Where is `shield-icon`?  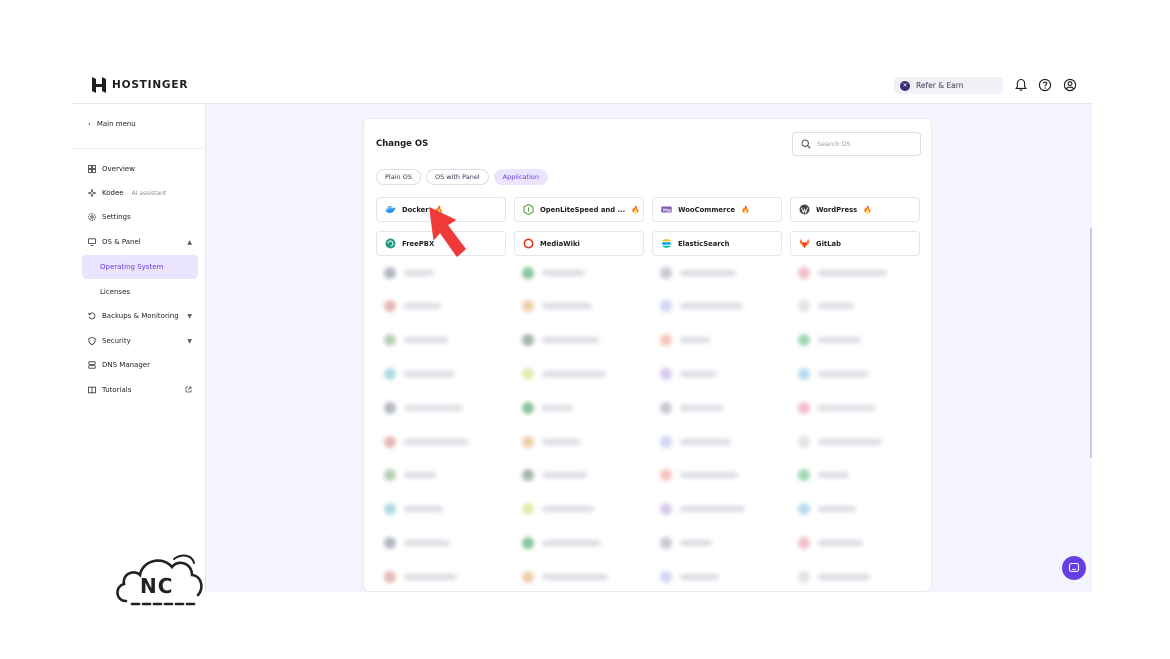
shield-icon is located at coordinates (92, 341).